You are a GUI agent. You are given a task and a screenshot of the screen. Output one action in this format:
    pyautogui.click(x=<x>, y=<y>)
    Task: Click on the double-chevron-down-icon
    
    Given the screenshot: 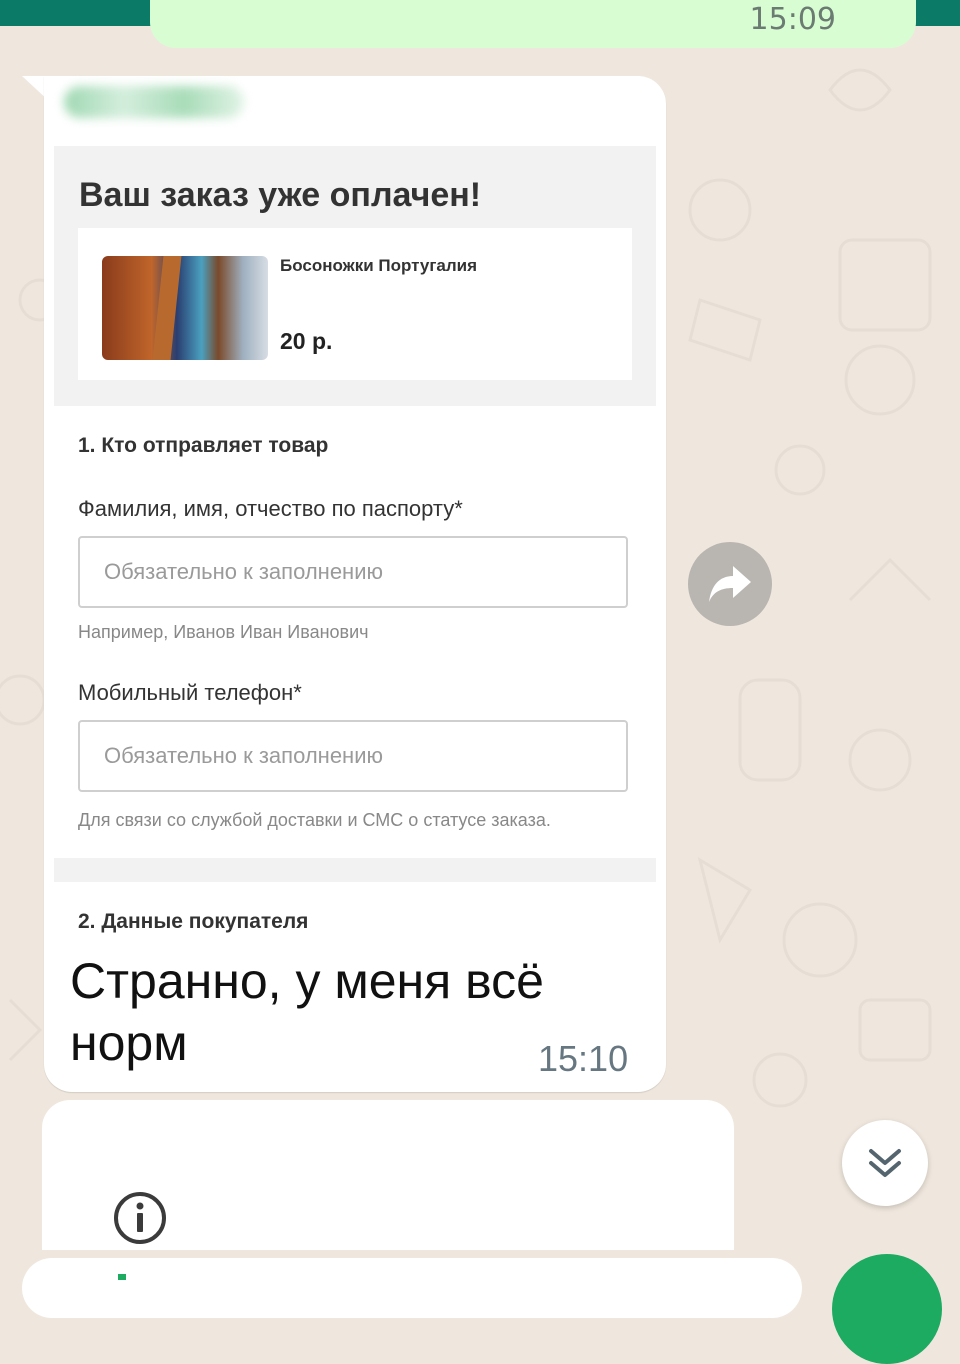 What is the action you would take?
    pyautogui.click(x=885, y=1163)
    